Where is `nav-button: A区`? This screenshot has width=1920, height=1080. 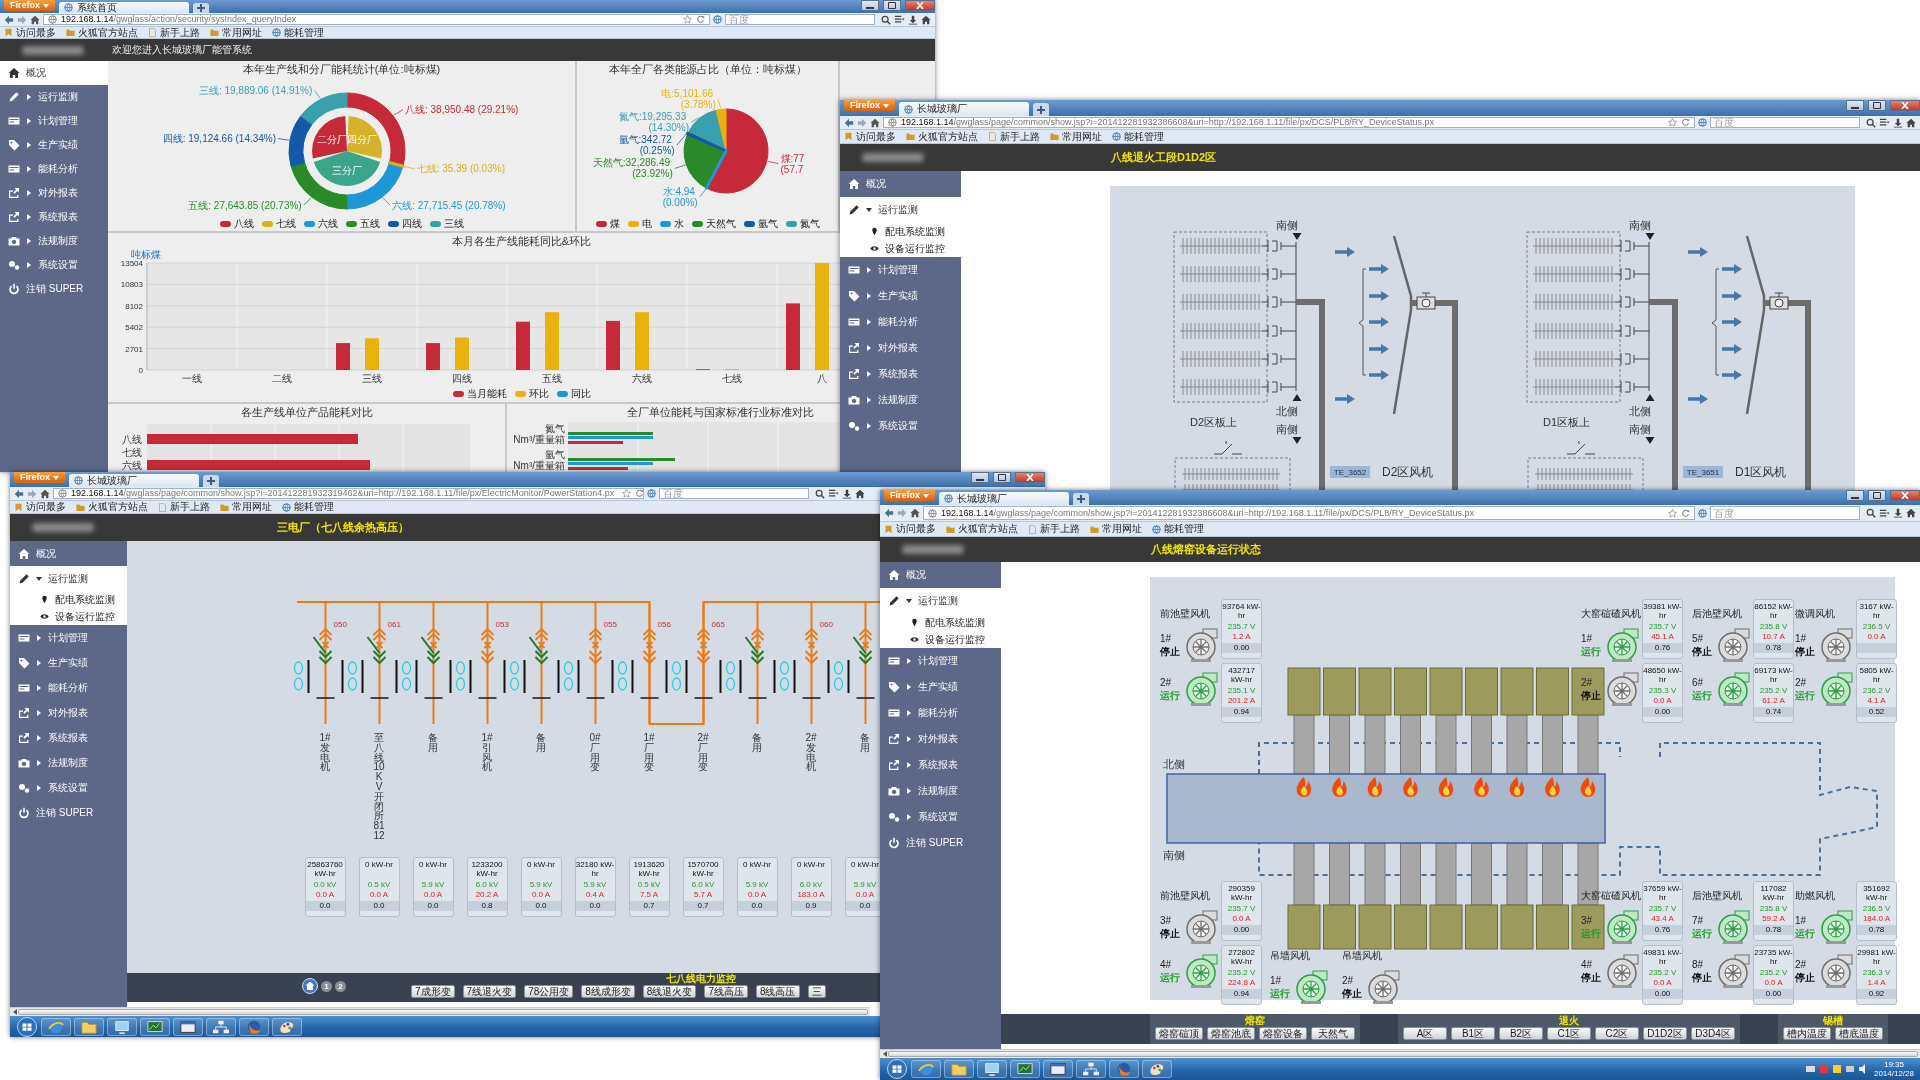 nav-button: A区 is located at coordinates (1425, 1033).